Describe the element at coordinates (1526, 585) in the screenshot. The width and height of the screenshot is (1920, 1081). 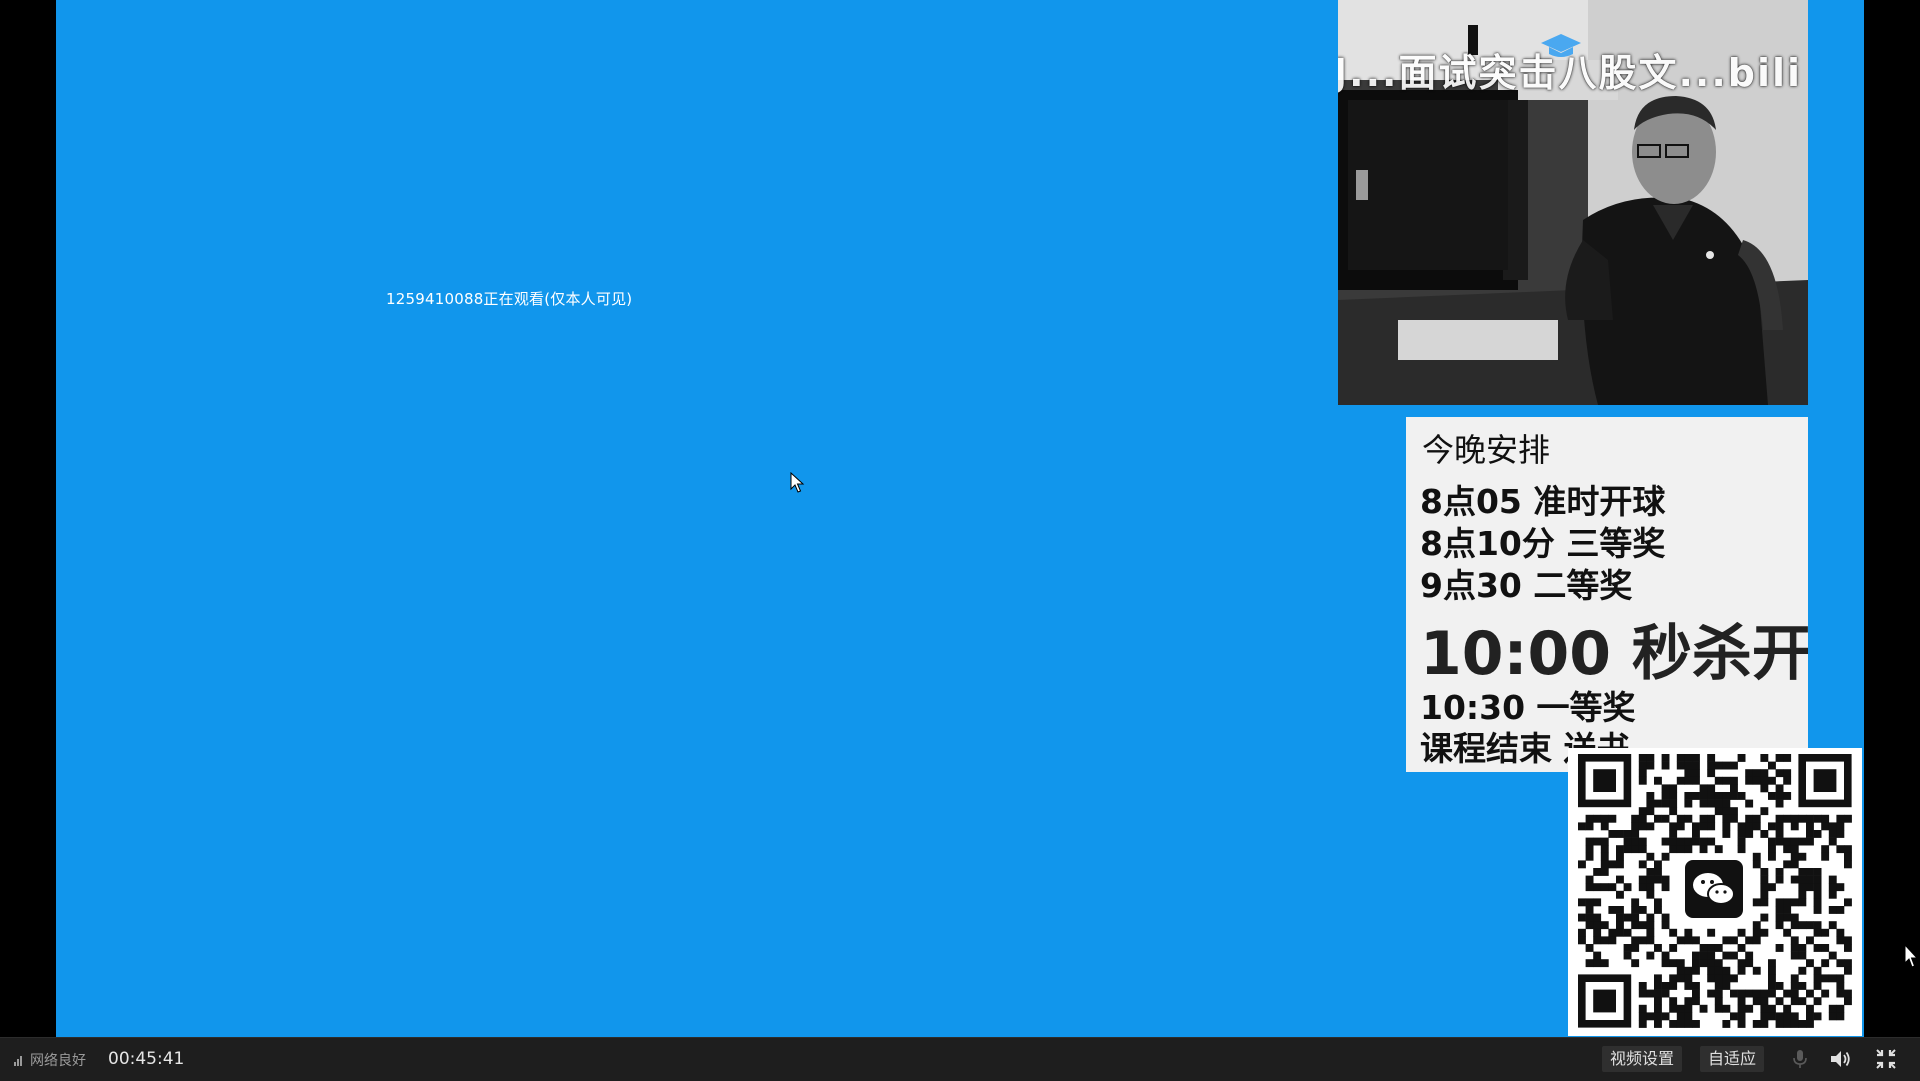
I see `schedule-line: 9点30 二等奖` at that location.